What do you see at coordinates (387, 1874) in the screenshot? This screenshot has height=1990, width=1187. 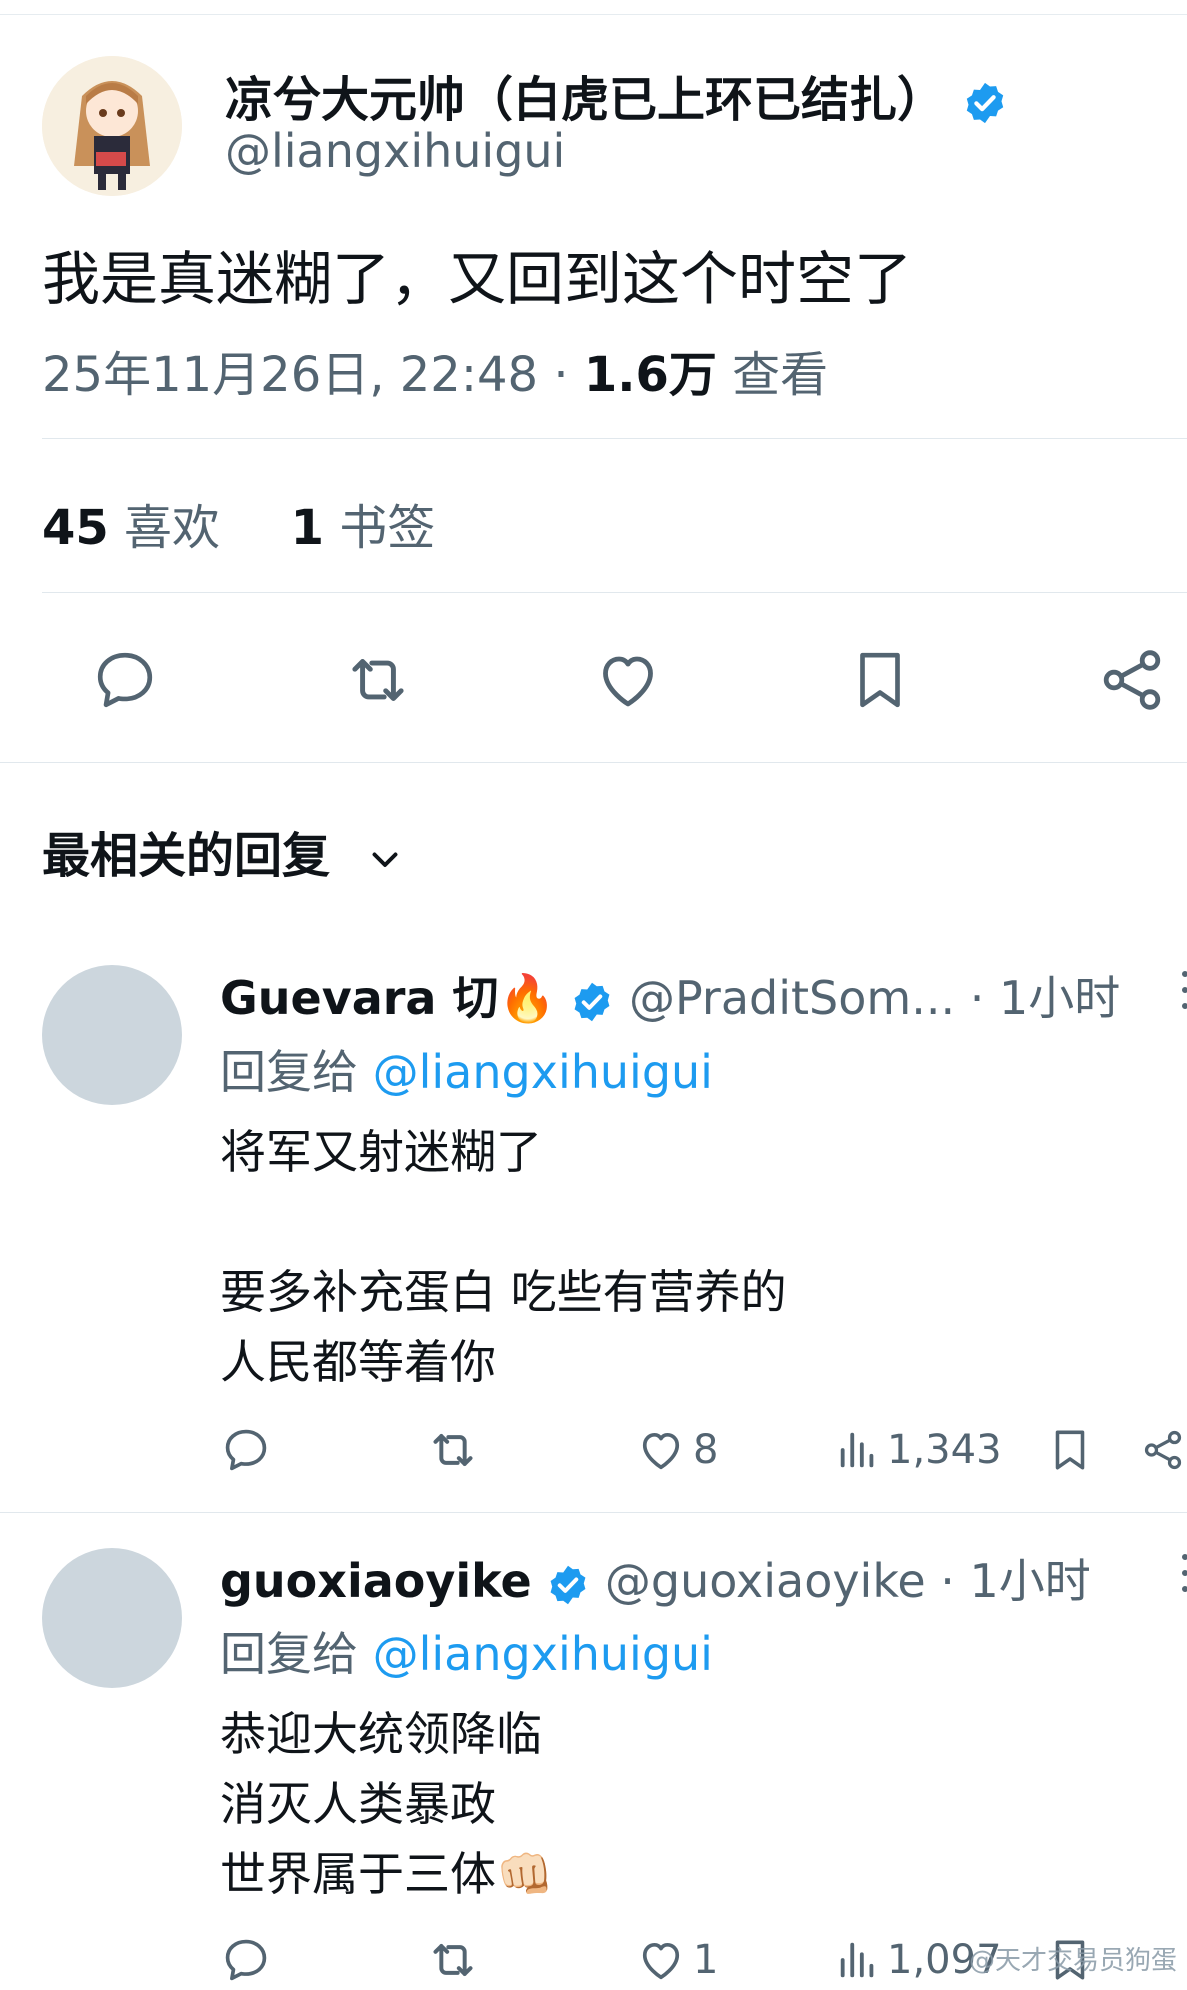 I see `reply-text-line: 世界属于三体👊🏻` at bounding box center [387, 1874].